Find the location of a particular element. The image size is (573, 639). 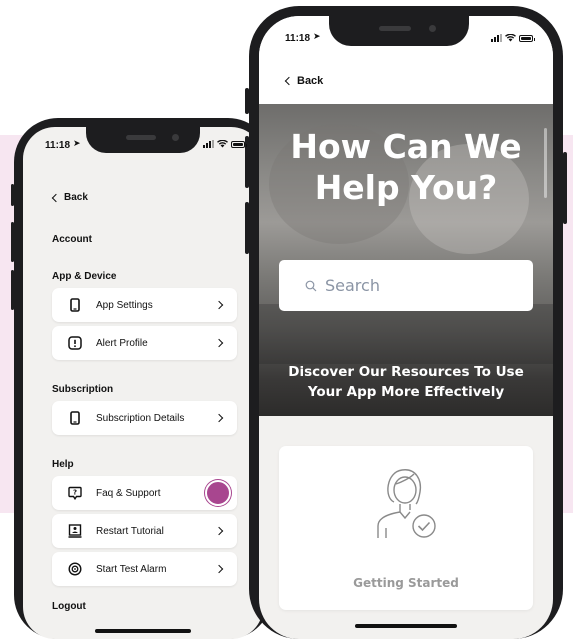

chat-question-icon: ? is located at coordinates (75, 493).